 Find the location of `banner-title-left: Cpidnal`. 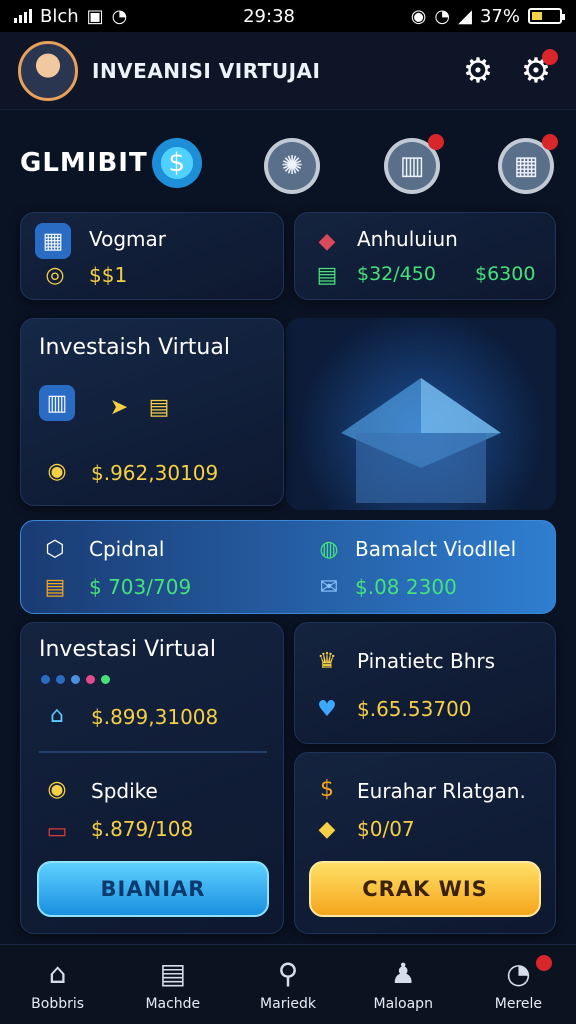

banner-title-left: Cpidnal is located at coordinates (127, 549).